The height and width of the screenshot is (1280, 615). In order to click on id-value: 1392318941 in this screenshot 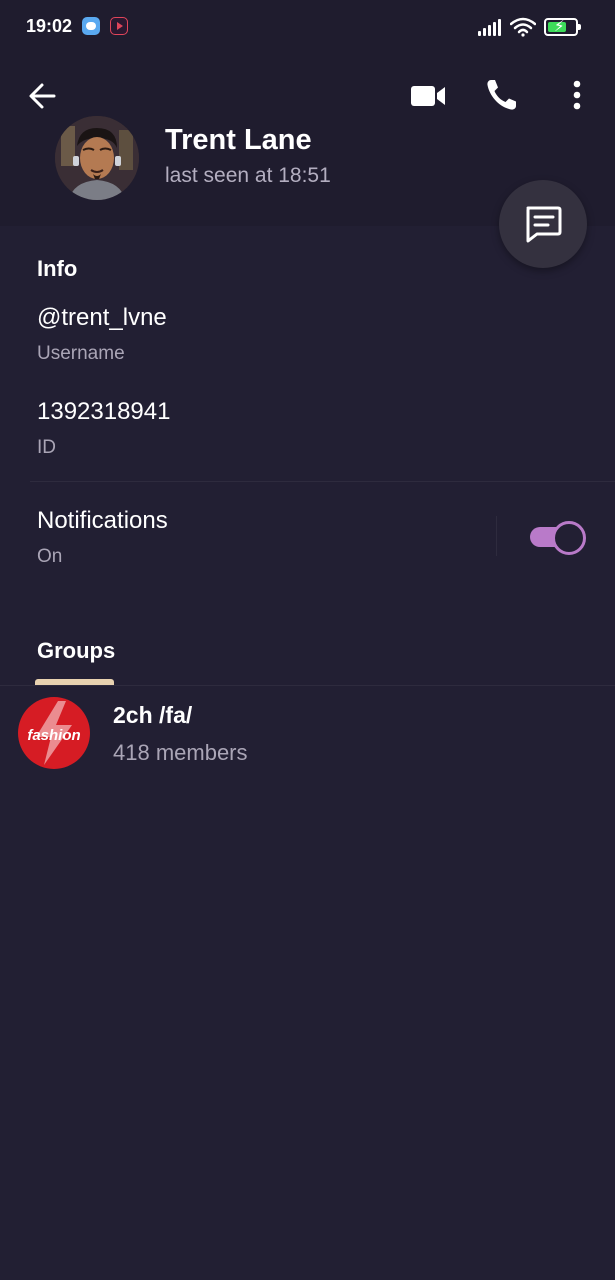, I will do `click(103, 412)`.